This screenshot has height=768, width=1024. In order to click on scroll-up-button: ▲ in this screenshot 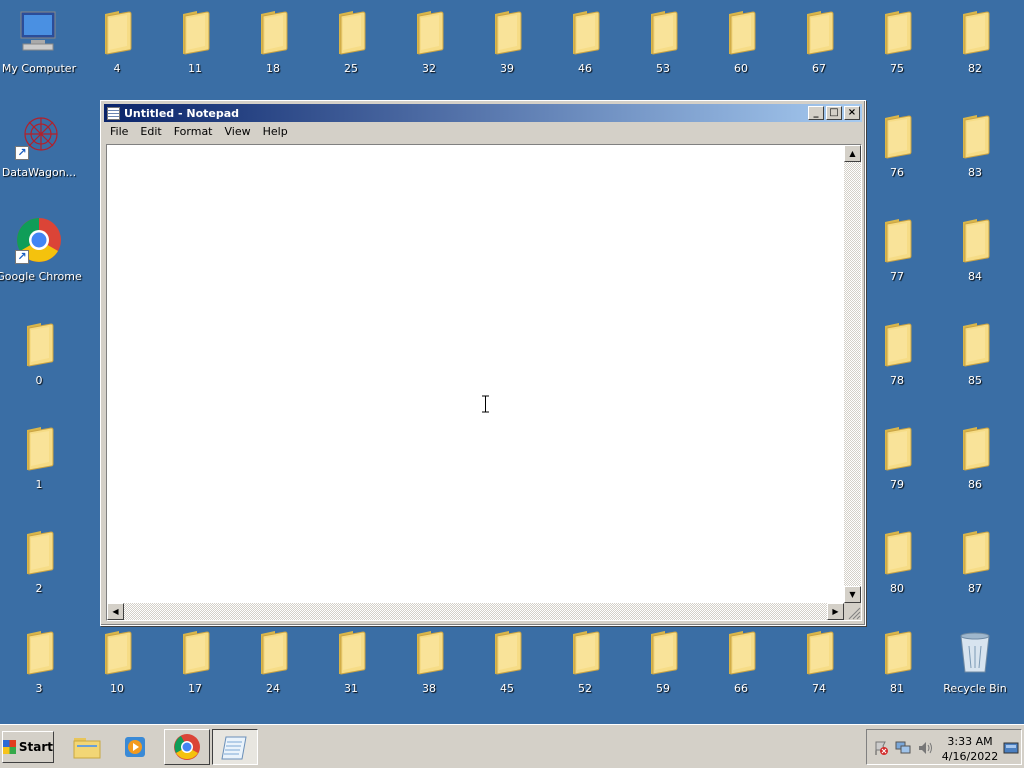, I will do `click(852, 153)`.